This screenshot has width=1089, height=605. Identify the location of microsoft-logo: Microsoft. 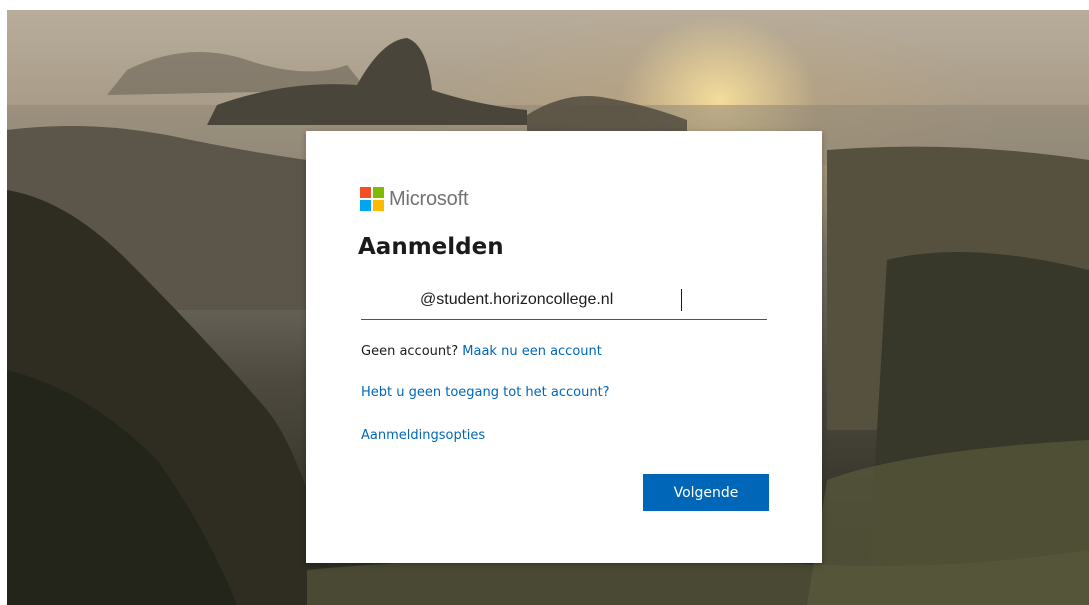
(414, 199).